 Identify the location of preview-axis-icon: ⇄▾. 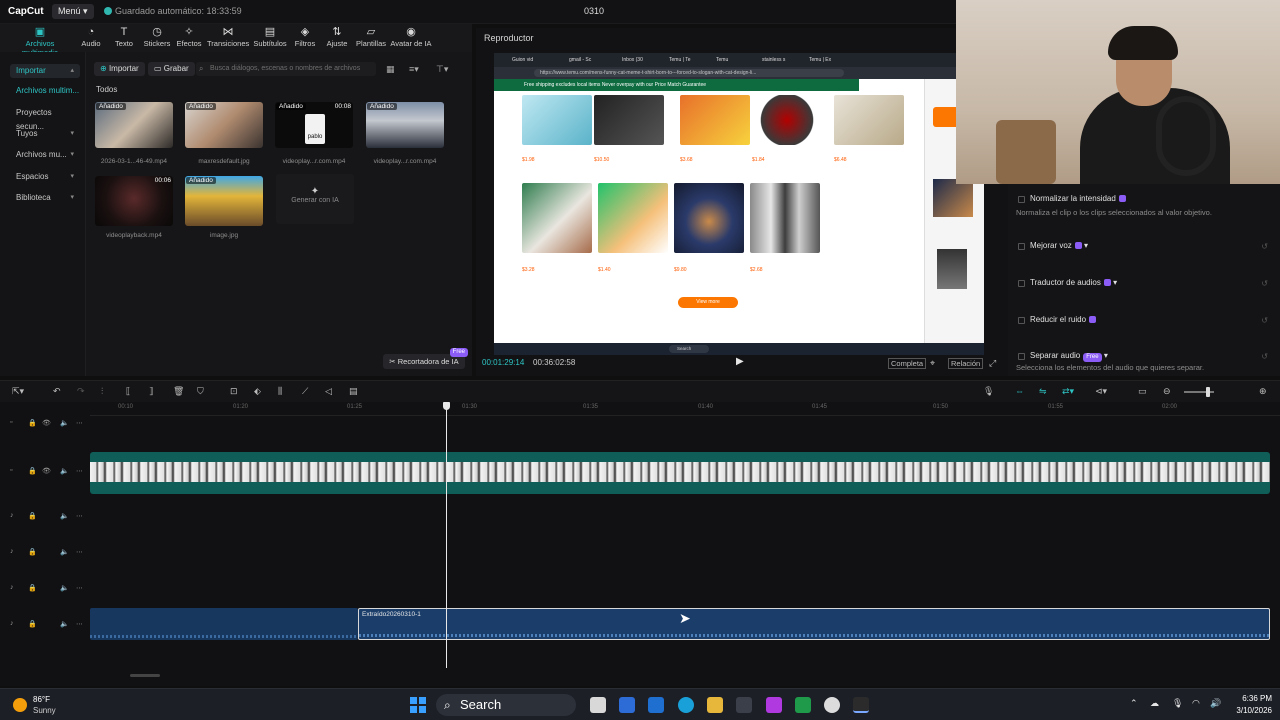
(1068, 391).